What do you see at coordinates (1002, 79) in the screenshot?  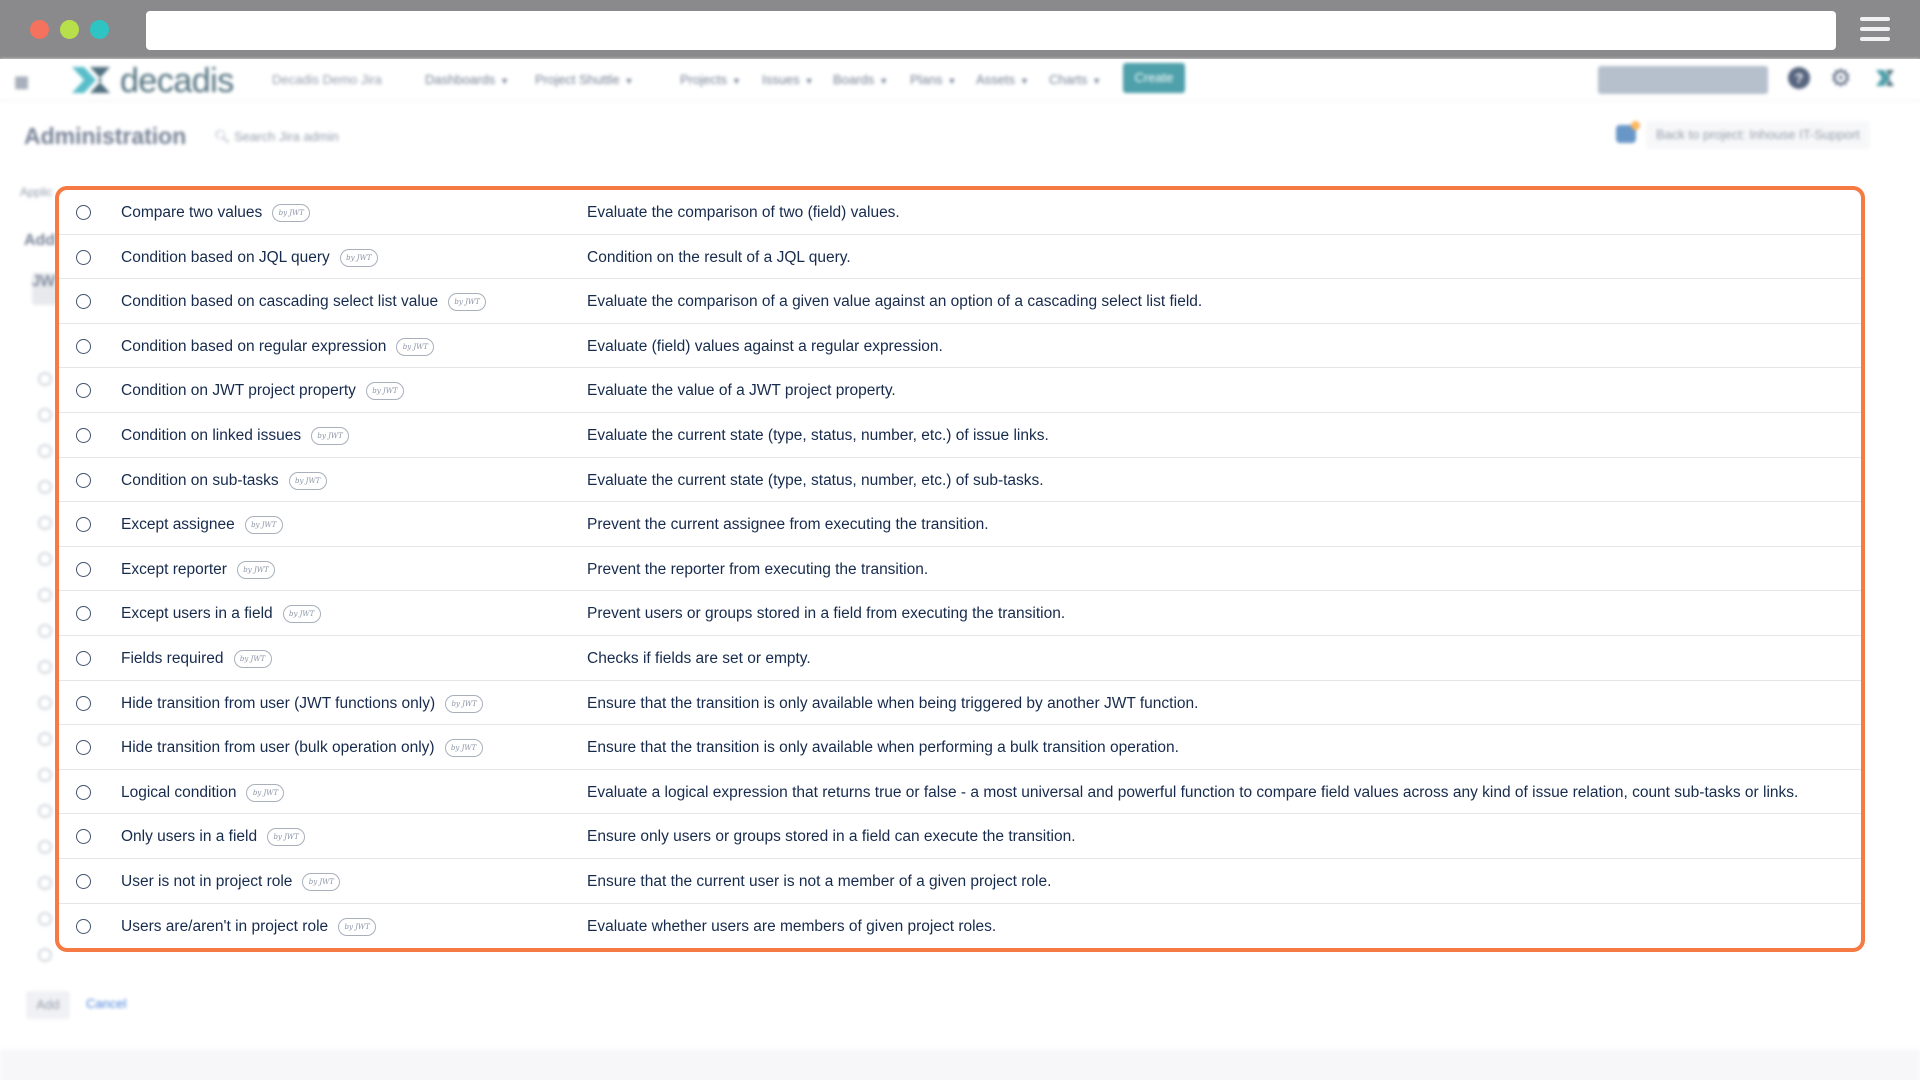 I see `nav-assets: Assets ▼` at bounding box center [1002, 79].